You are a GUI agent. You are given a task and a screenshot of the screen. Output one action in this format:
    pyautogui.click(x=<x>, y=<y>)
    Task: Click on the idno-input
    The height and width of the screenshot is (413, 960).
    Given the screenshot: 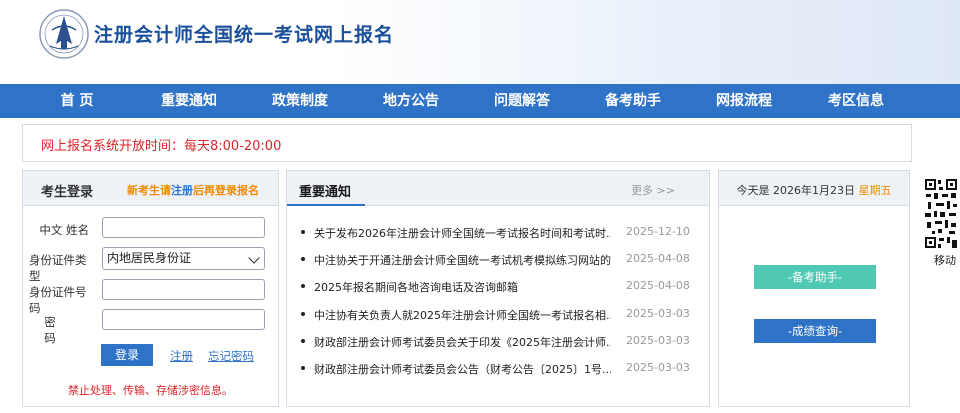 What is the action you would take?
    pyautogui.click(x=183, y=289)
    